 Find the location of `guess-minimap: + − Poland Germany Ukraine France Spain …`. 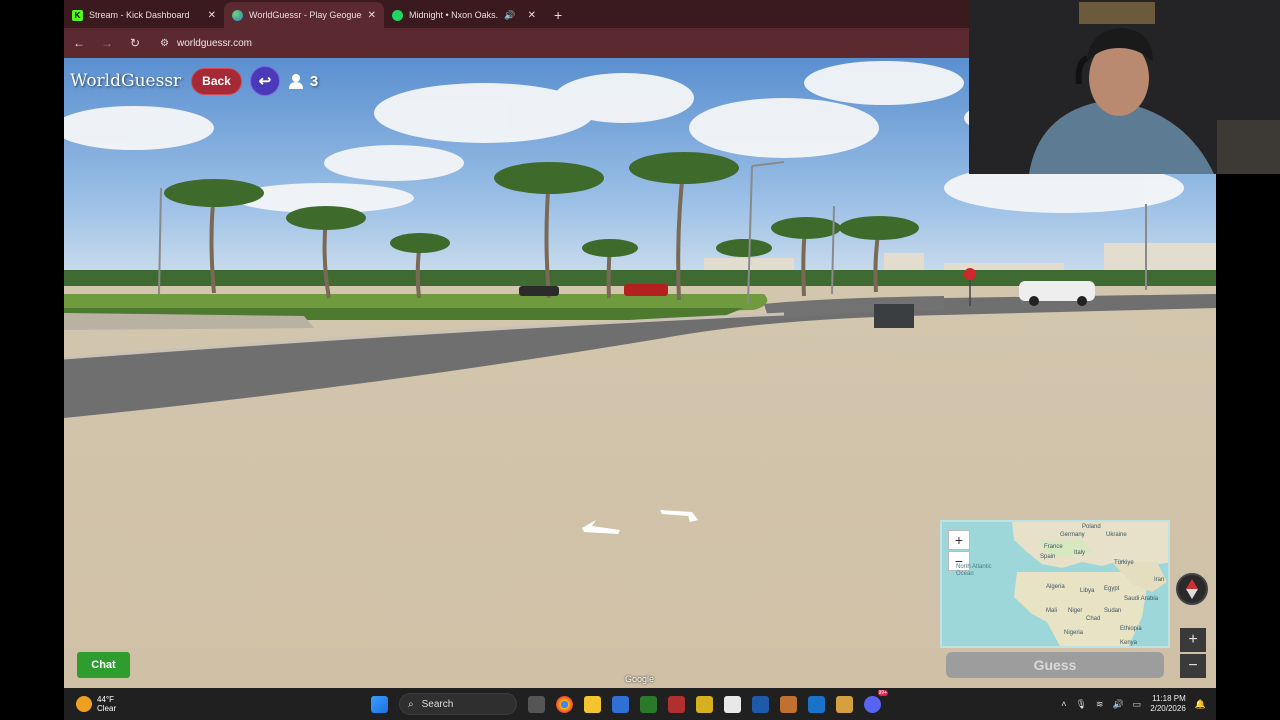

guess-minimap: + − Poland Germany Ukraine France Spain … is located at coordinates (1055, 584).